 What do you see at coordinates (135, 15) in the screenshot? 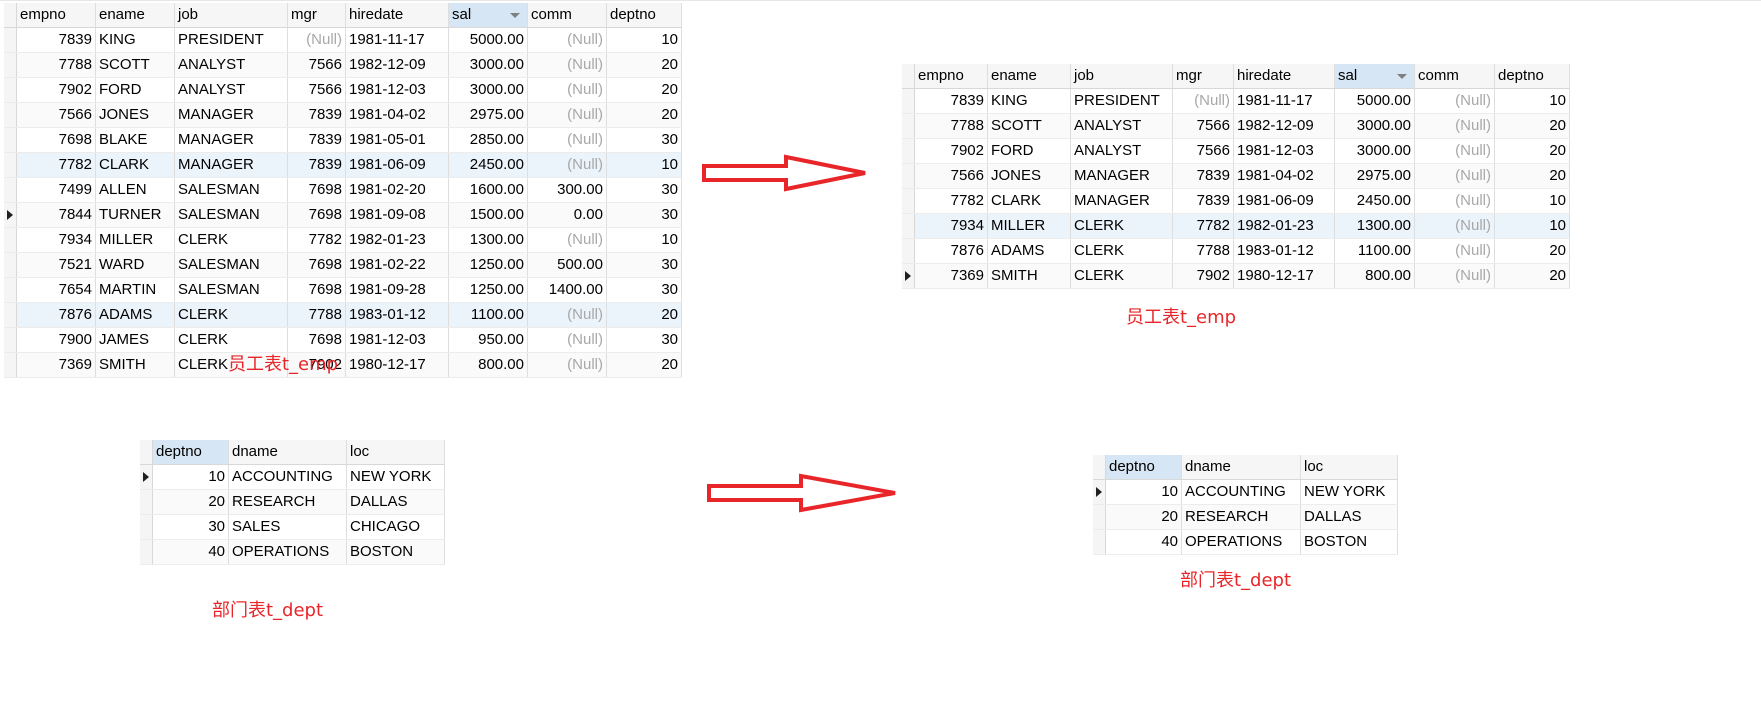
I see `column-header-ename: ename` at bounding box center [135, 15].